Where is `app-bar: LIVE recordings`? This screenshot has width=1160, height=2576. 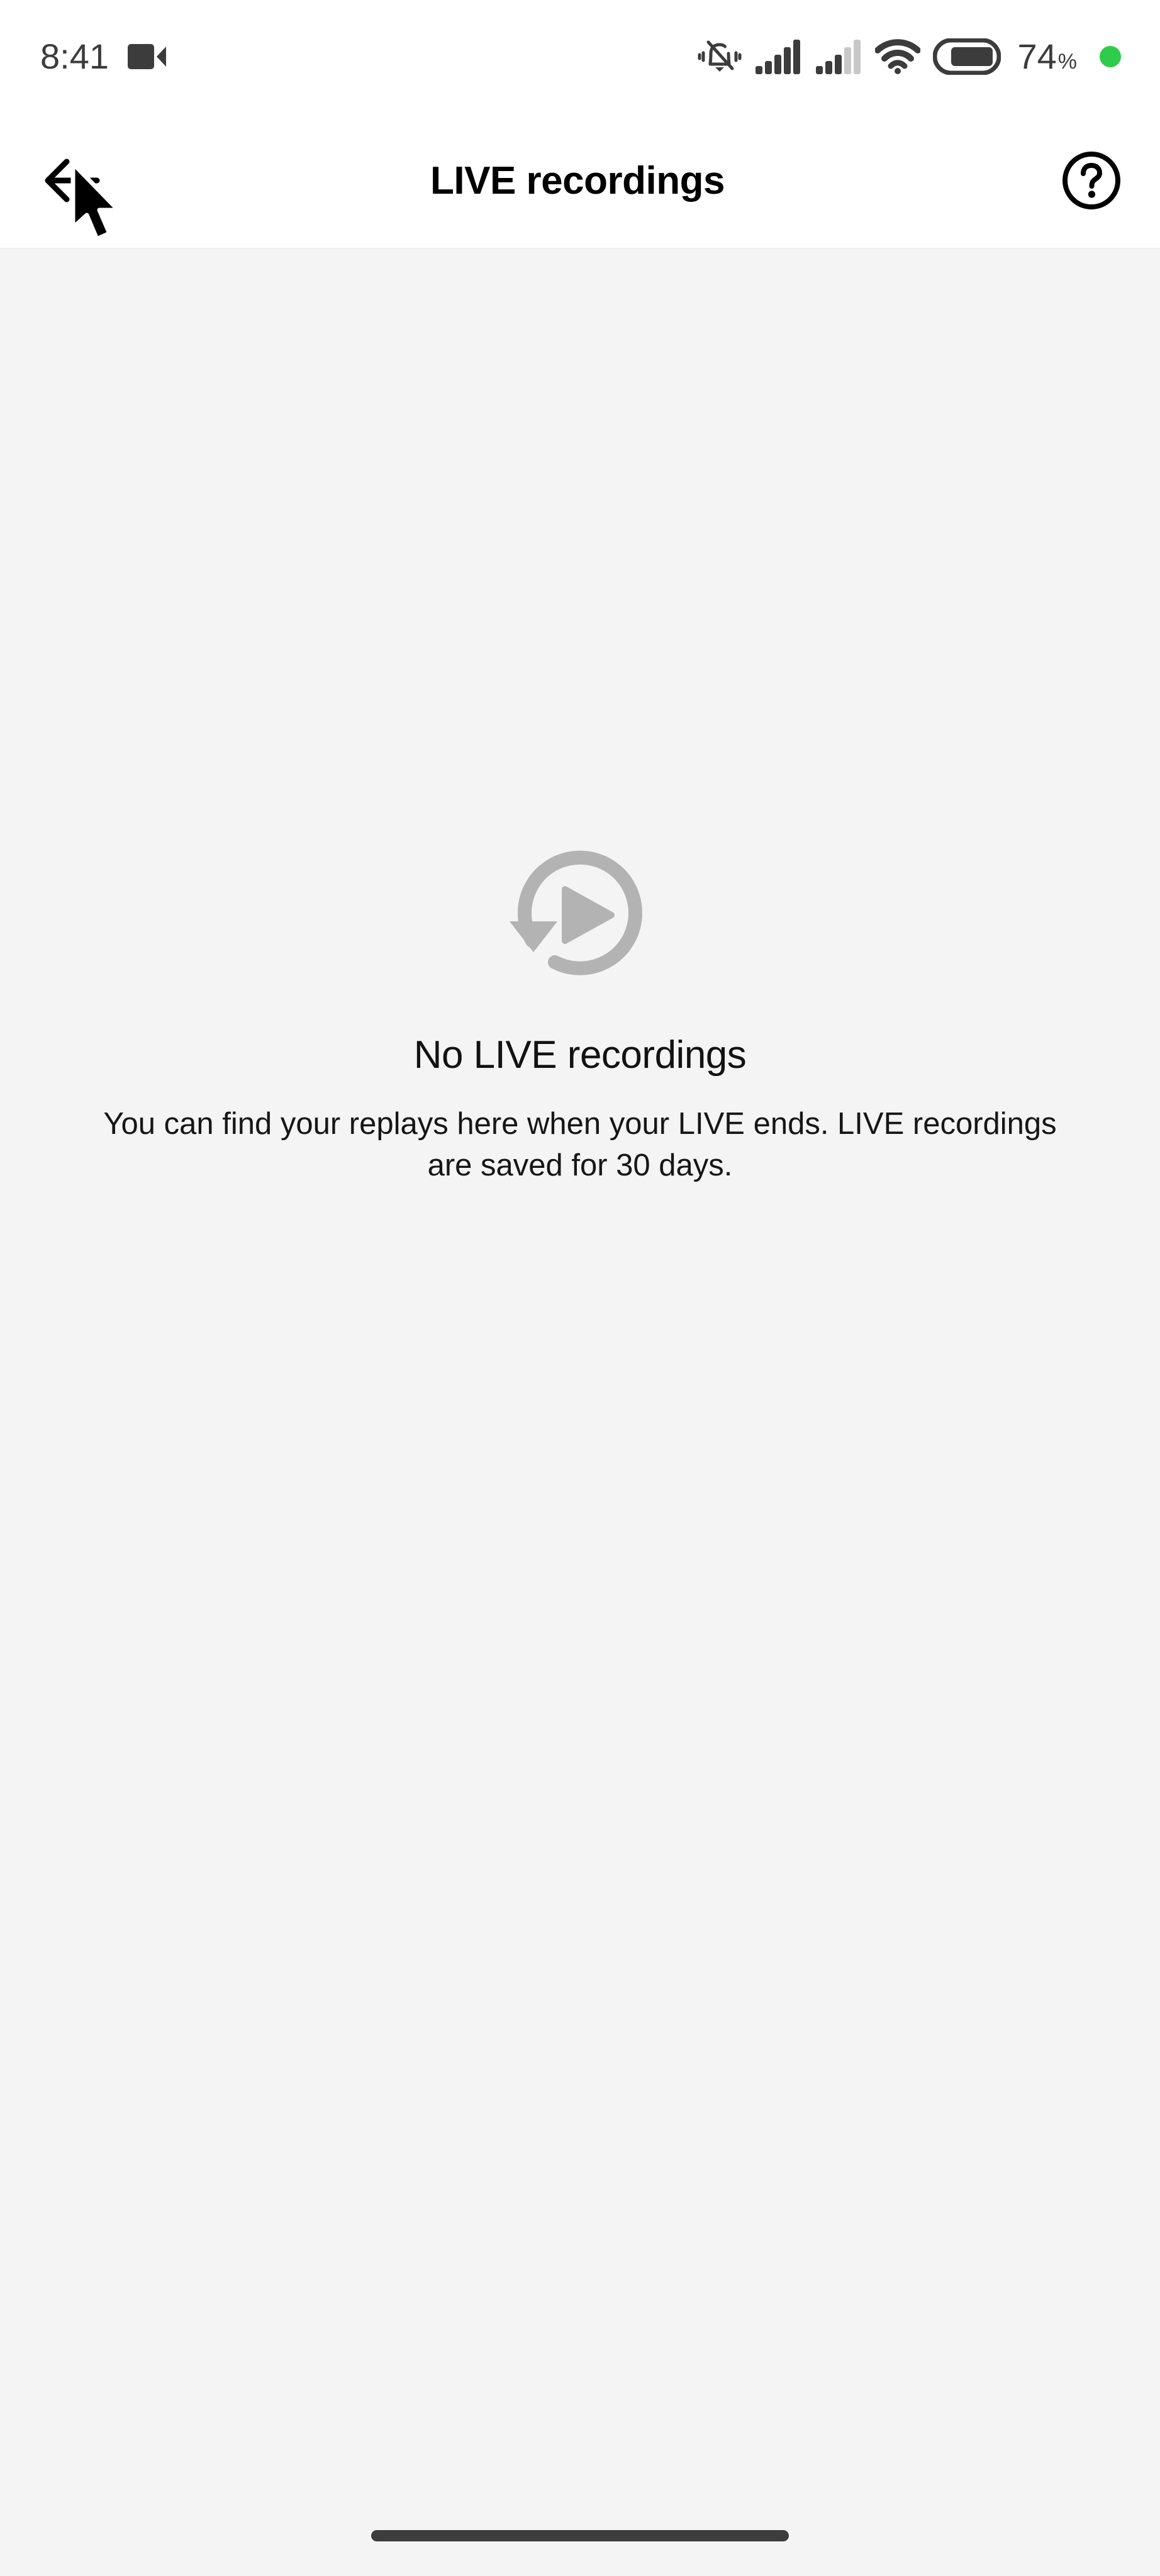 app-bar: LIVE recordings is located at coordinates (580, 181).